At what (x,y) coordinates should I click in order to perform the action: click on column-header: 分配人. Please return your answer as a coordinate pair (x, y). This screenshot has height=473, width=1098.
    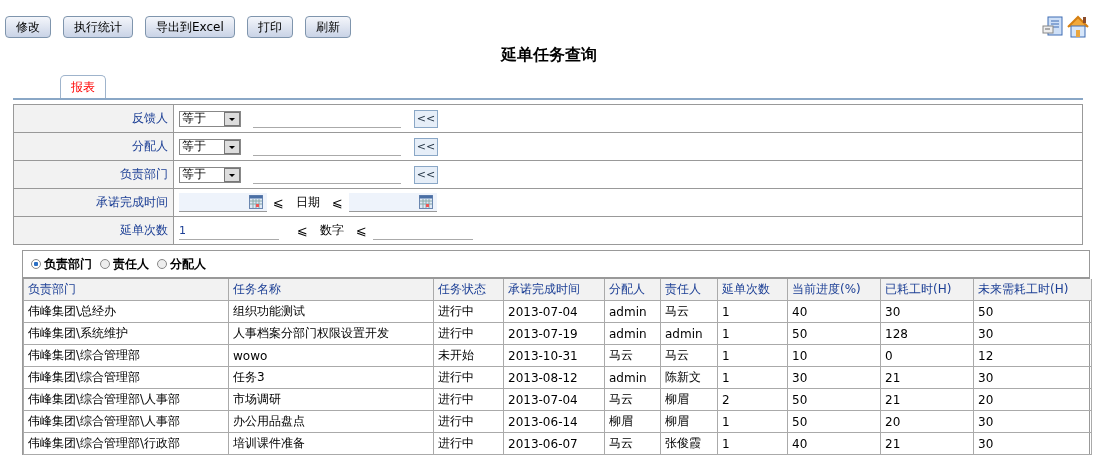
    Looking at the image, I should click on (632, 290).